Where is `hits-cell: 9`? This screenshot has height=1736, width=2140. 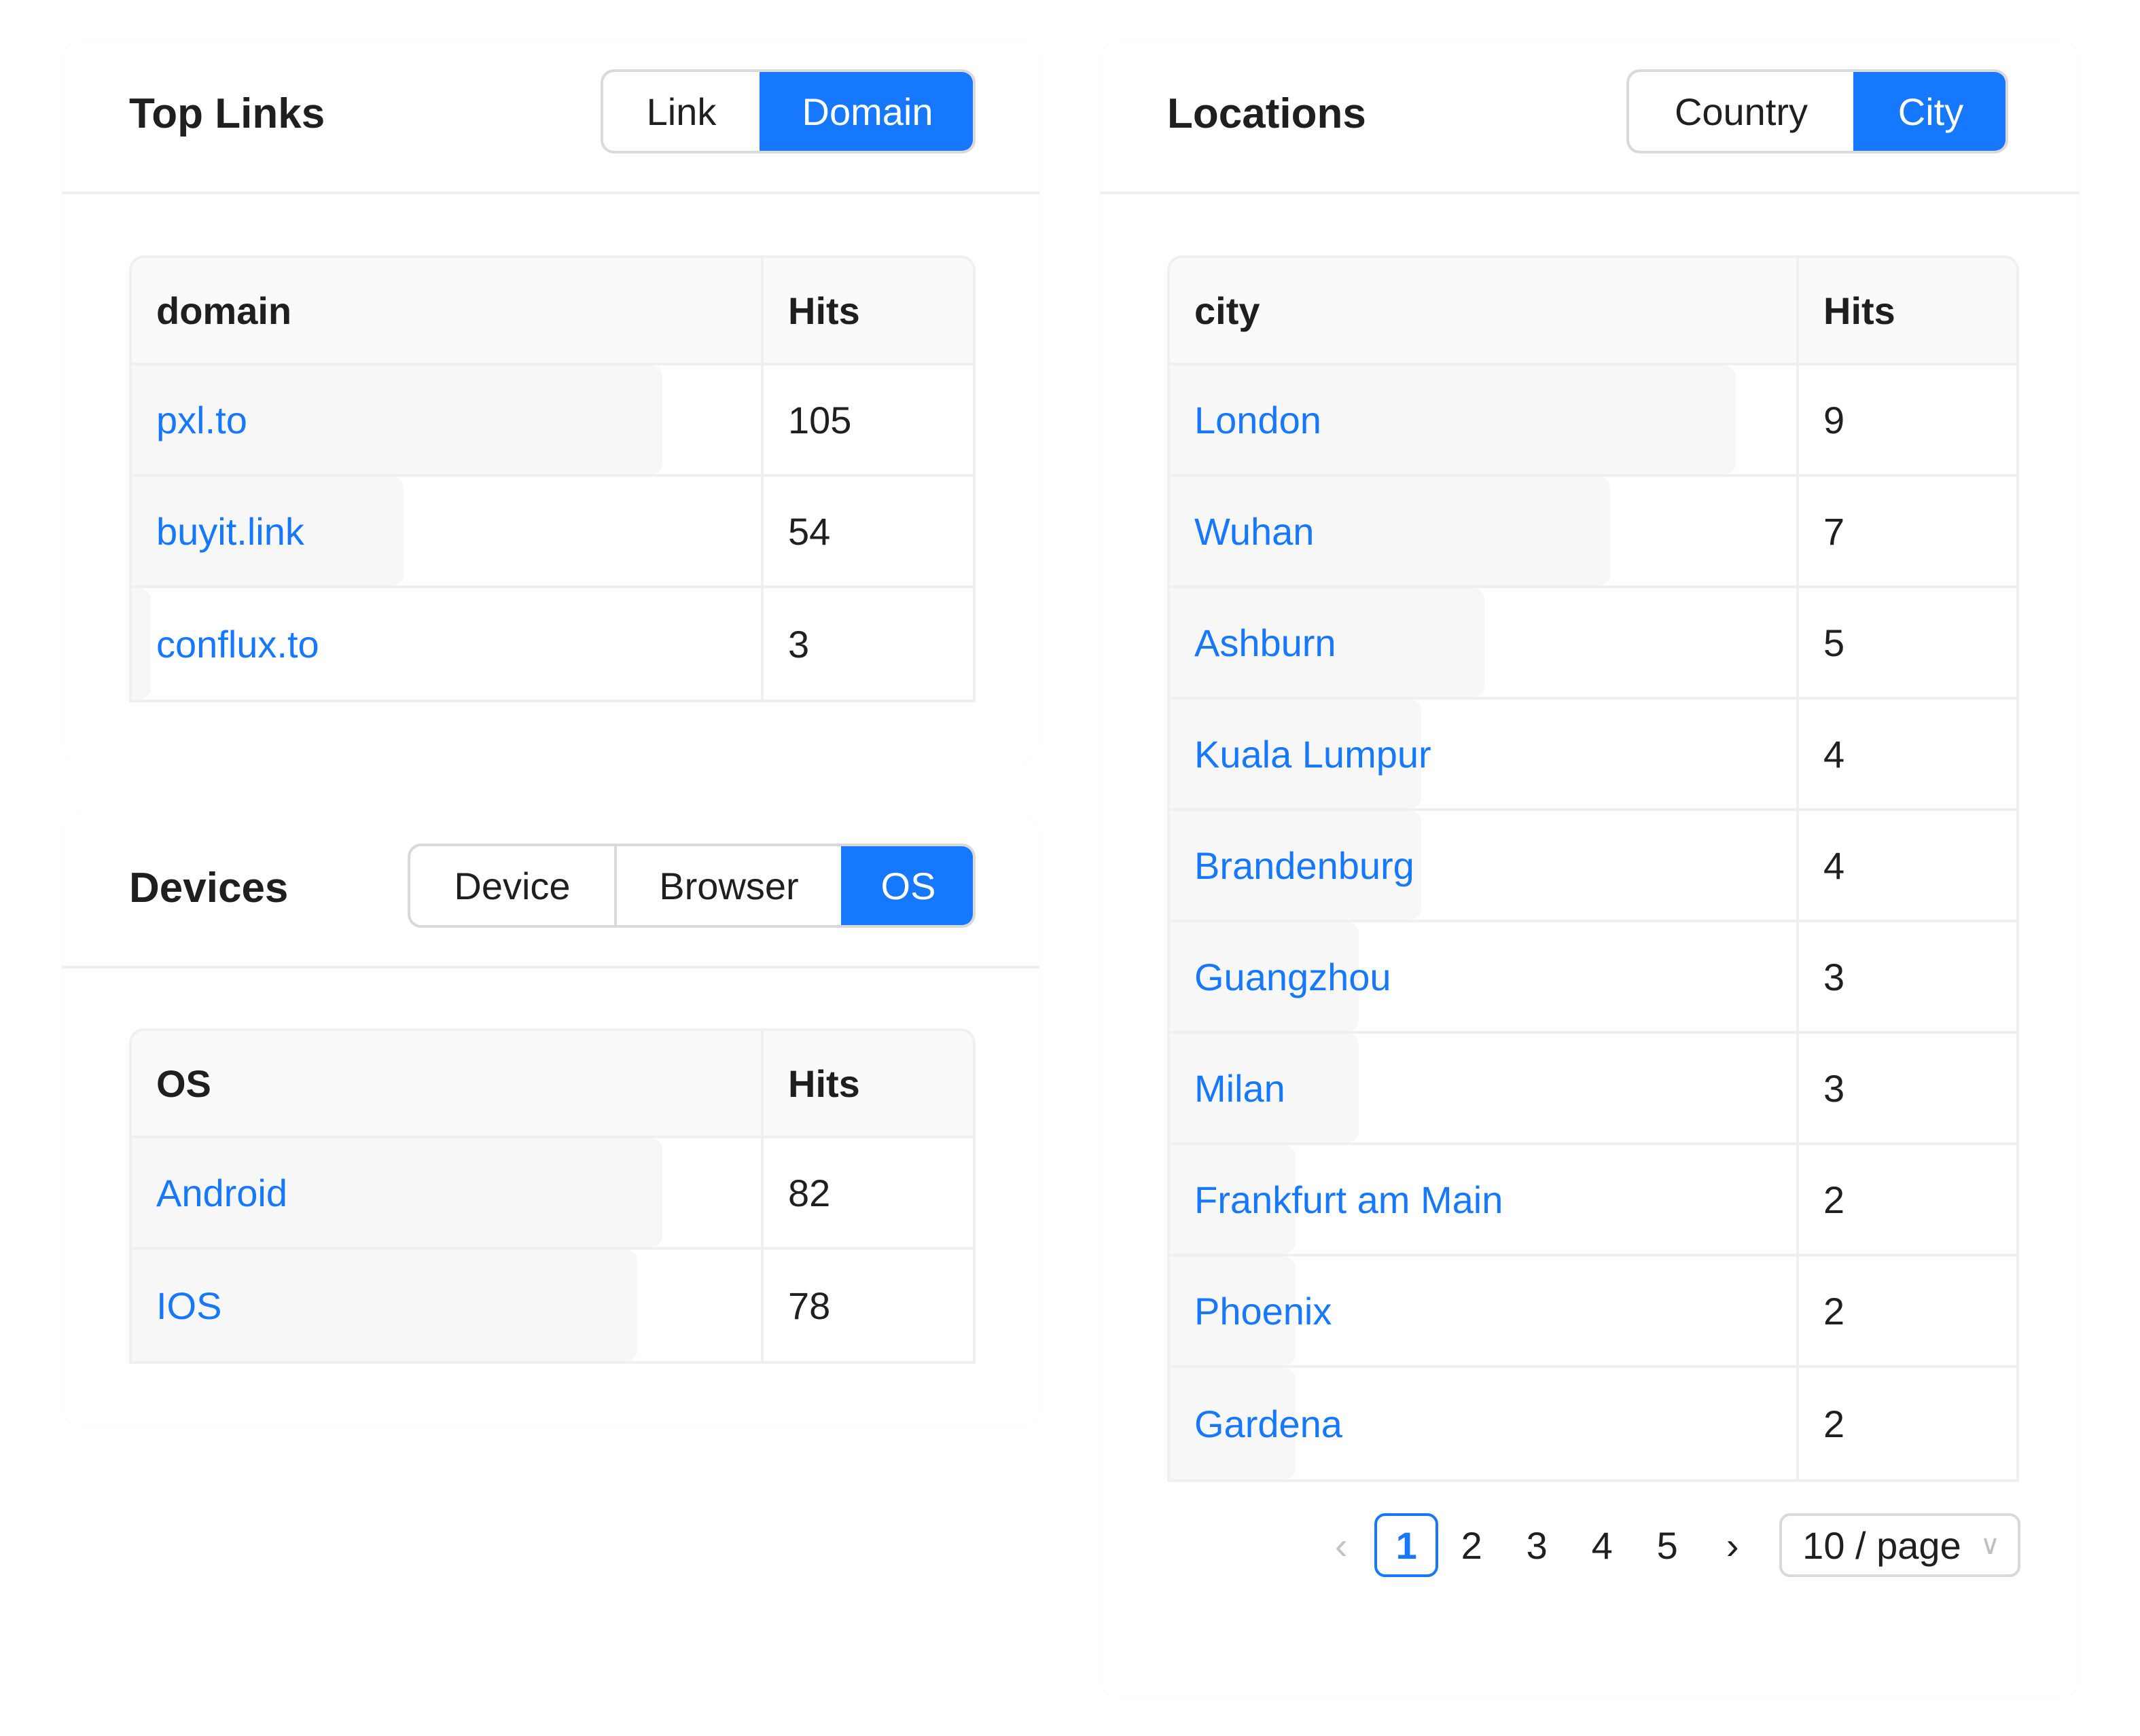 hits-cell: 9 is located at coordinates (1908, 419).